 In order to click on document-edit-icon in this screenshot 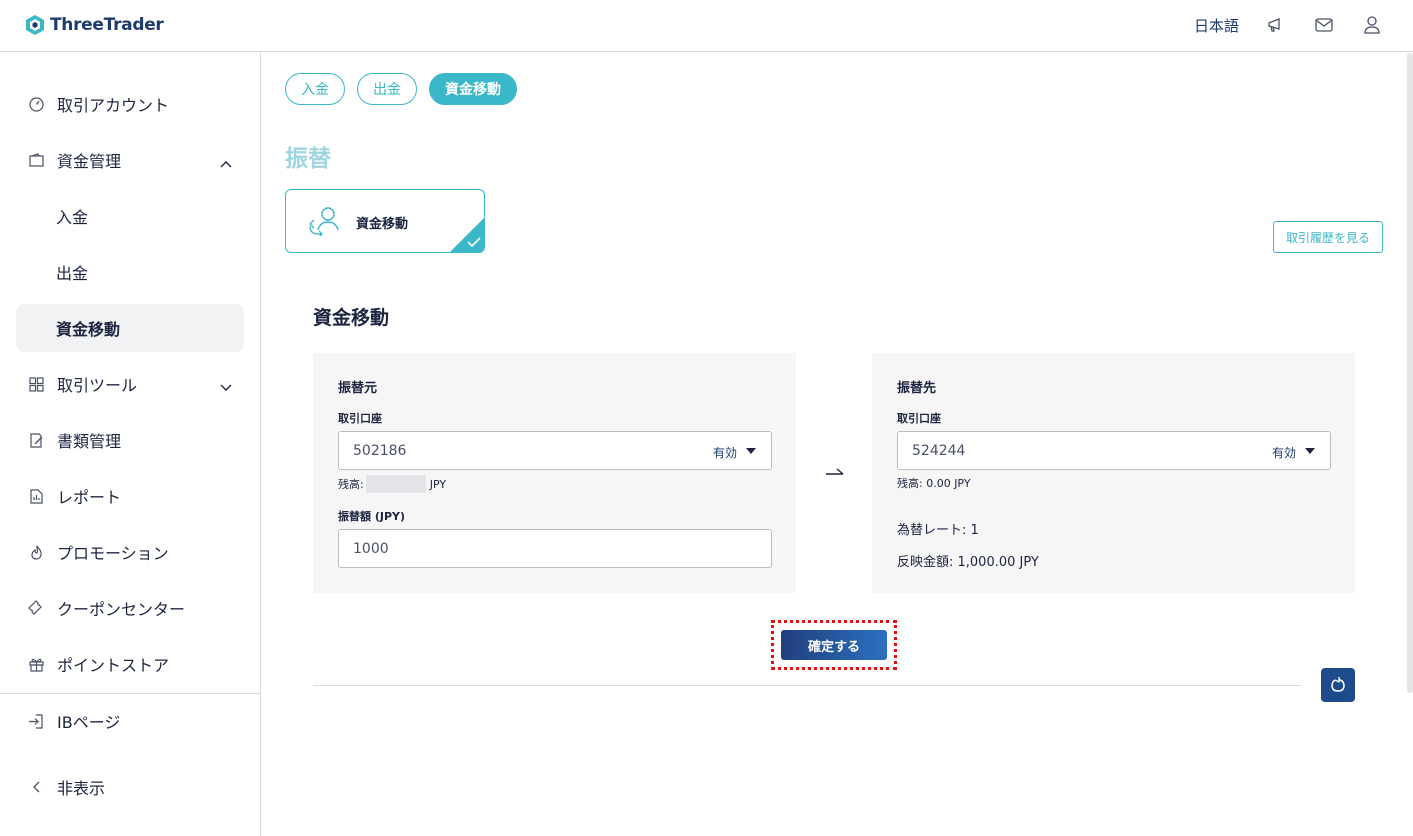, I will do `click(36, 440)`.